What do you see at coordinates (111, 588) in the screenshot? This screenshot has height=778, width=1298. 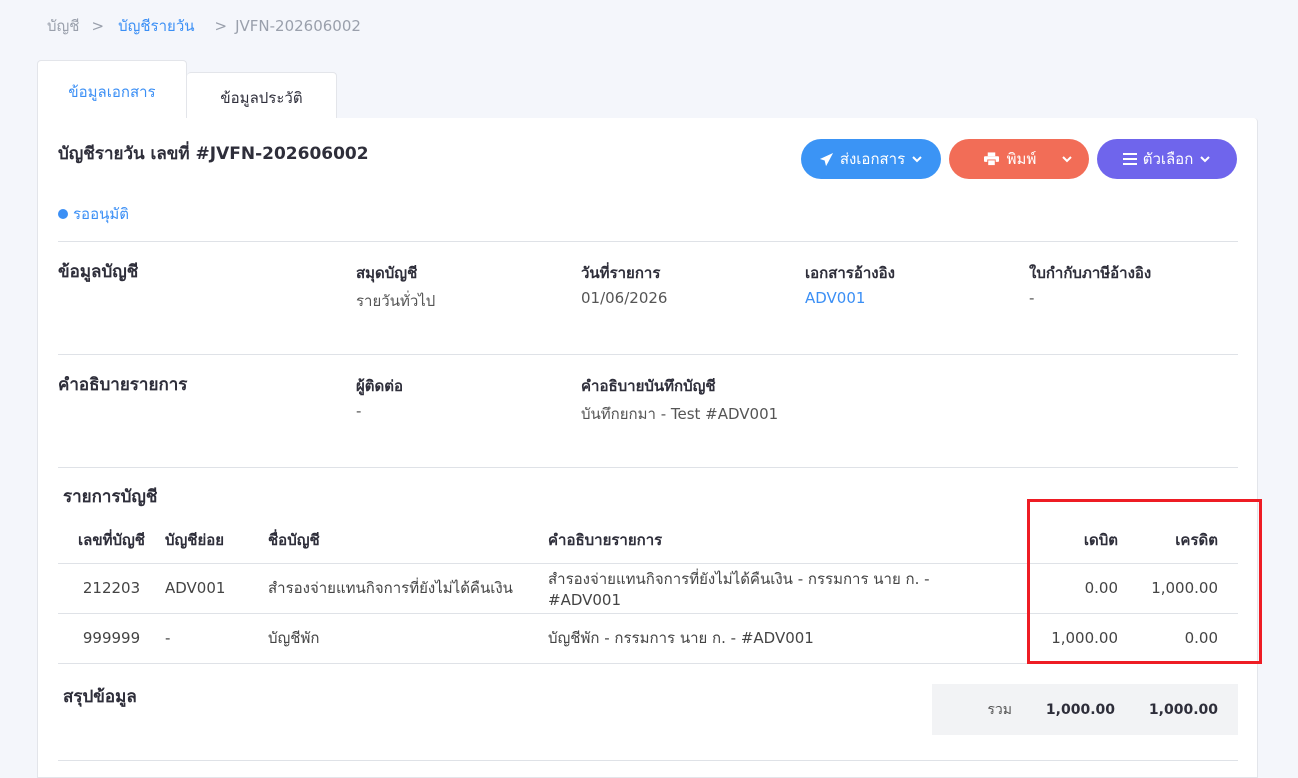 I see `cell-account-no: 212203` at bounding box center [111, 588].